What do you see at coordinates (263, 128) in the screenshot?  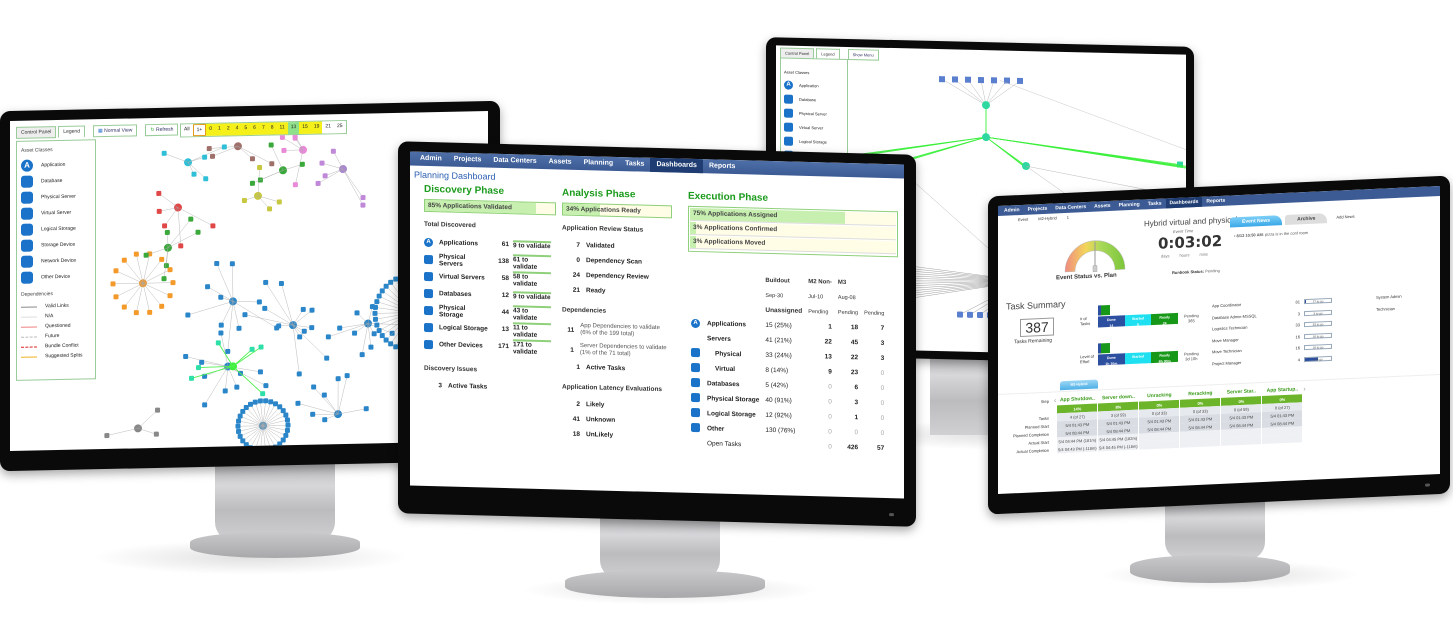 I see `filter-7: 7` at bounding box center [263, 128].